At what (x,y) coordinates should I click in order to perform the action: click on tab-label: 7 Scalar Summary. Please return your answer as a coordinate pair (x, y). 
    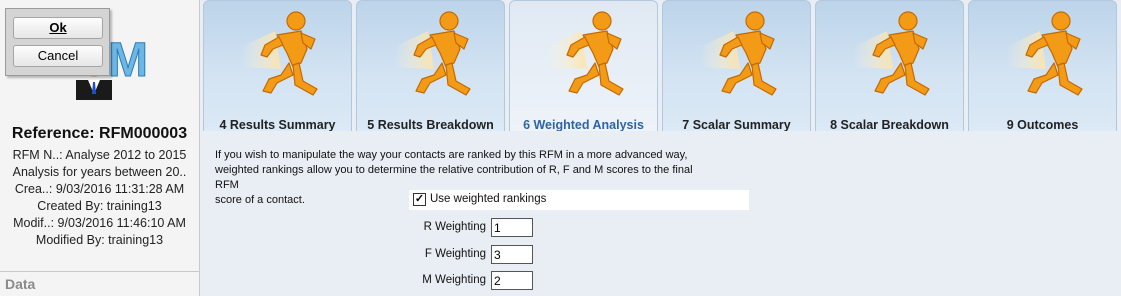
    Looking at the image, I should click on (736, 125).